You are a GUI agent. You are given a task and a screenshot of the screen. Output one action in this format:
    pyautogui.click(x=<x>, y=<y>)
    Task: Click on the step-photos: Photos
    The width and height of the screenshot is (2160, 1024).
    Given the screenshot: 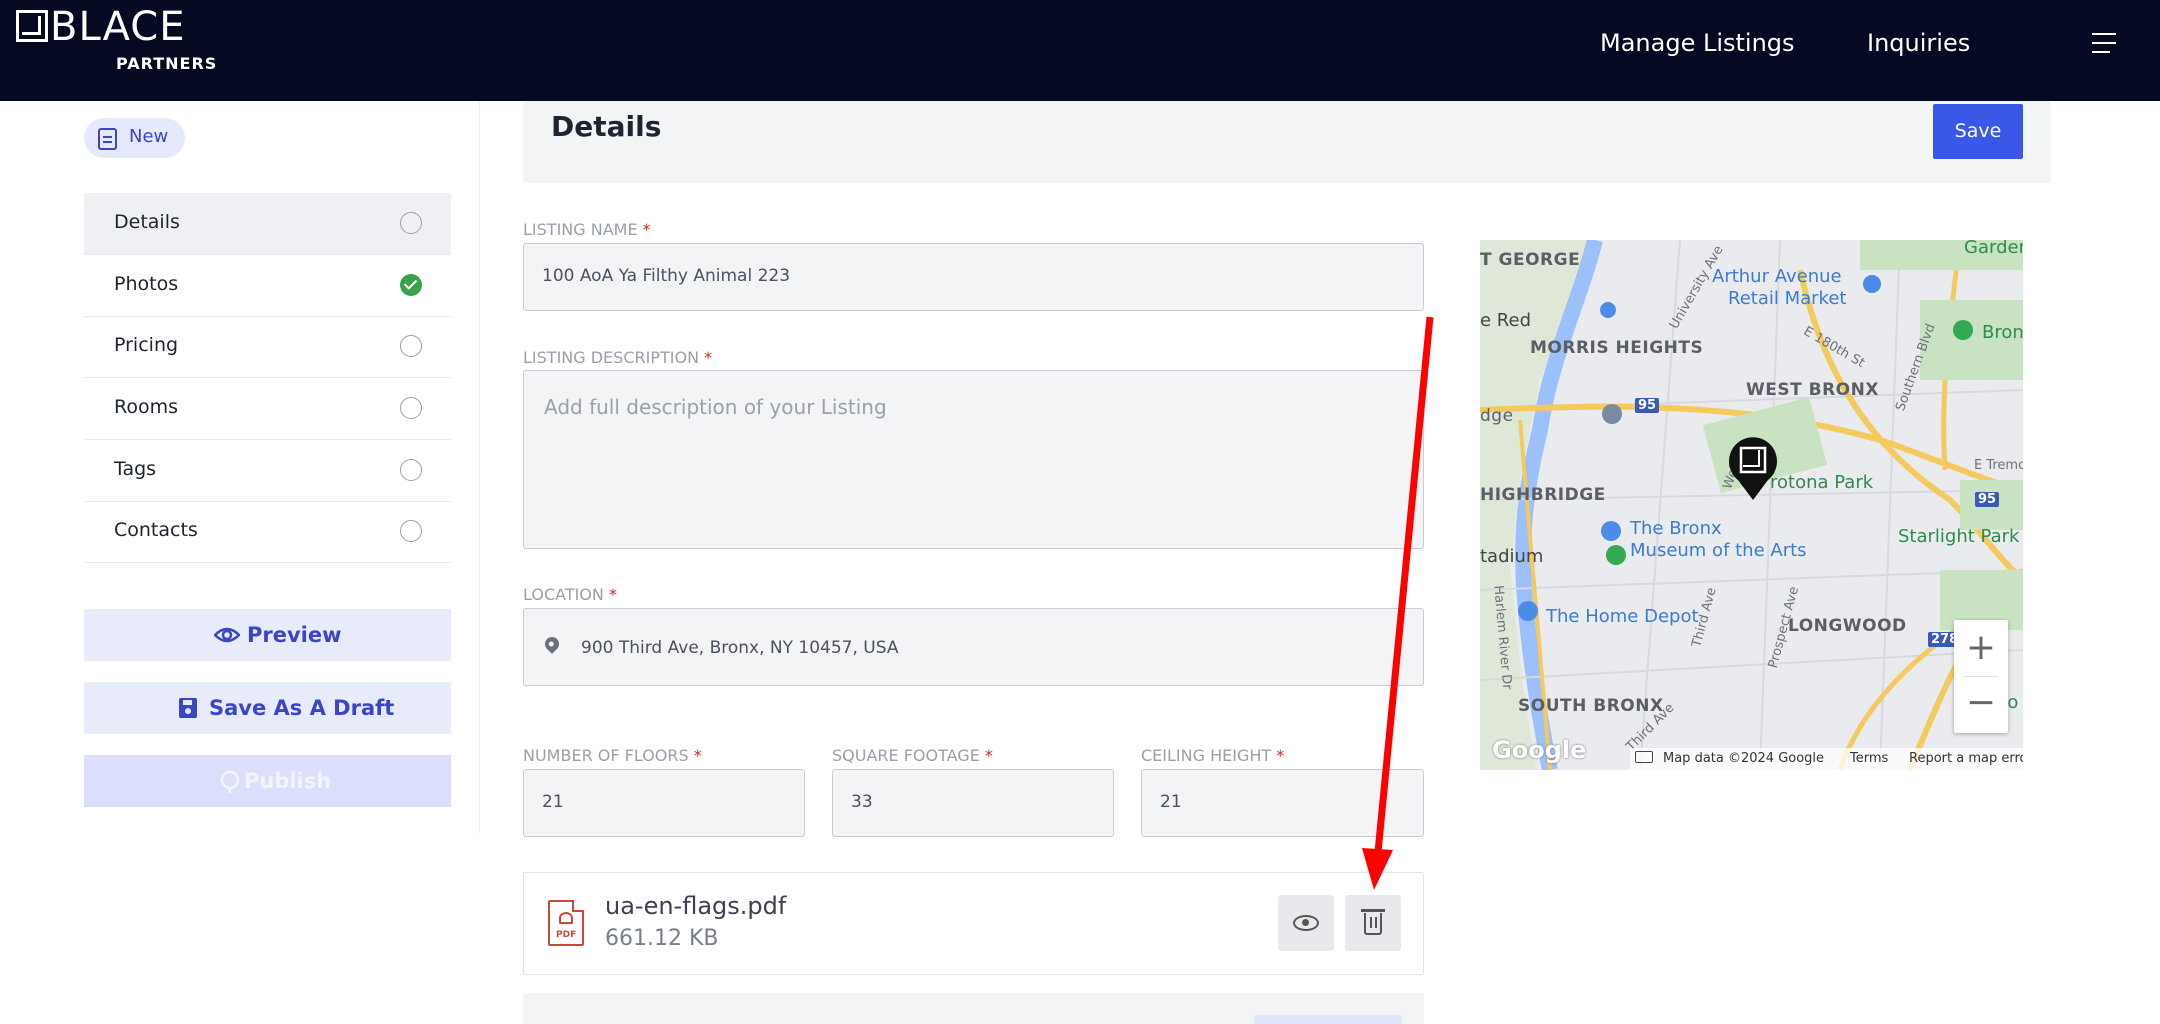 What is the action you would take?
    pyautogui.click(x=267, y=286)
    